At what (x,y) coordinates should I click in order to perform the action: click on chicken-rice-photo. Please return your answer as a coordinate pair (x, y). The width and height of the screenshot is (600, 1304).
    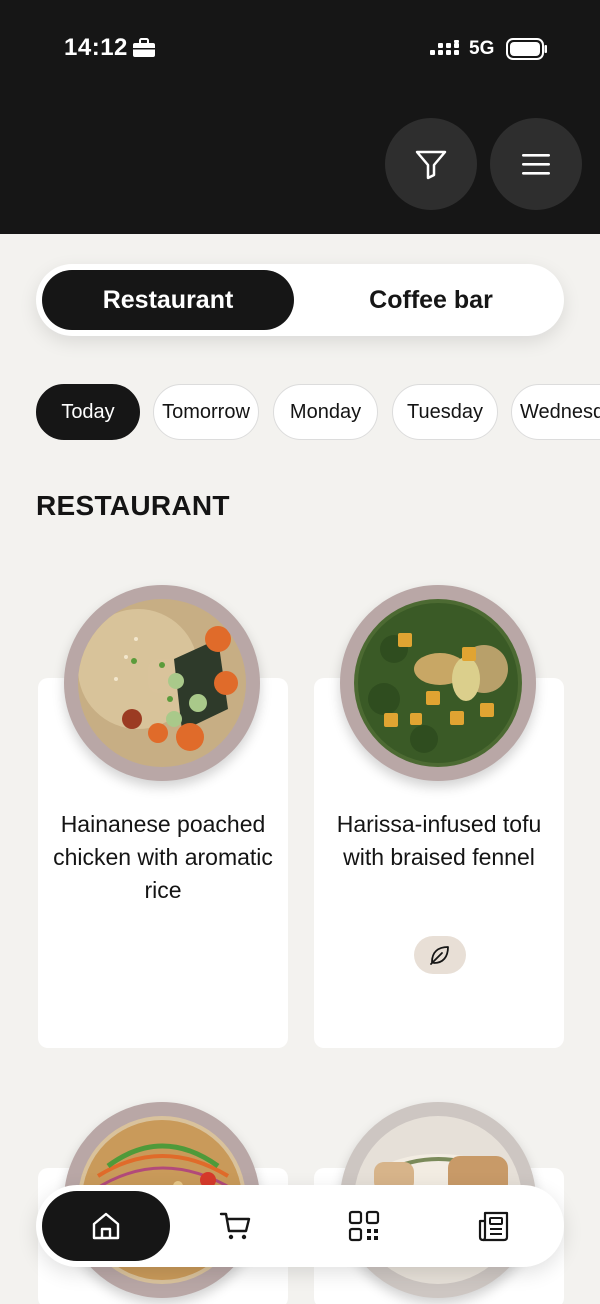
    Looking at the image, I should click on (158, 680).